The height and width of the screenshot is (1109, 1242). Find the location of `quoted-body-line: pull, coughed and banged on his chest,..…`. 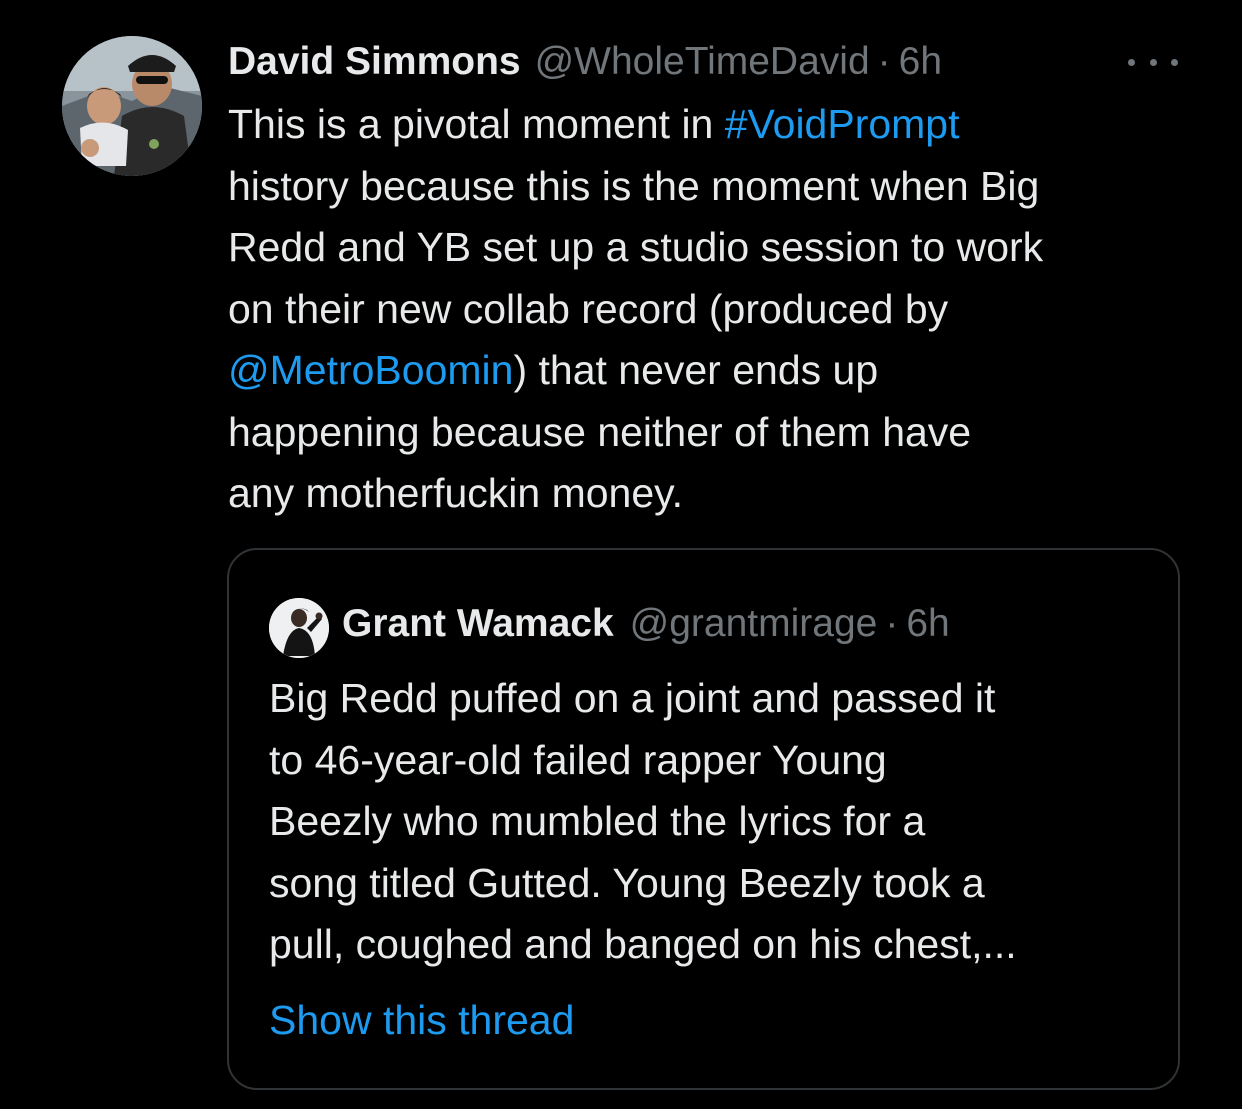

quoted-body-line: pull, coughed and banged on his chest,..… is located at coordinates (643, 944).